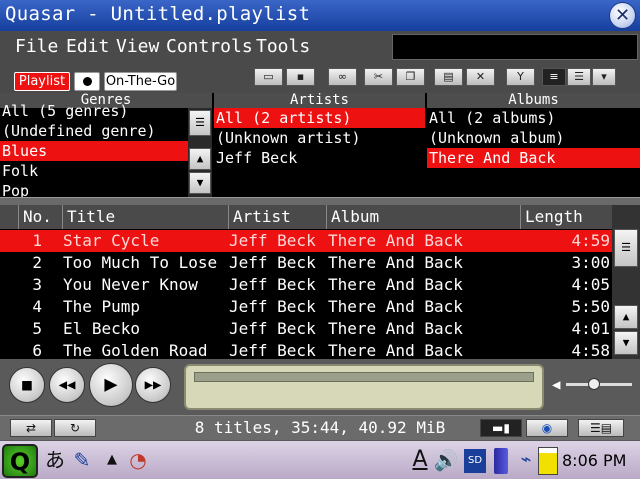 The height and width of the screenshot is (479, 640). What do you see at coordinates (446, 460) in the screenshot?
I see `speaker-icon: 🔊` at bounding box center [446, 460].